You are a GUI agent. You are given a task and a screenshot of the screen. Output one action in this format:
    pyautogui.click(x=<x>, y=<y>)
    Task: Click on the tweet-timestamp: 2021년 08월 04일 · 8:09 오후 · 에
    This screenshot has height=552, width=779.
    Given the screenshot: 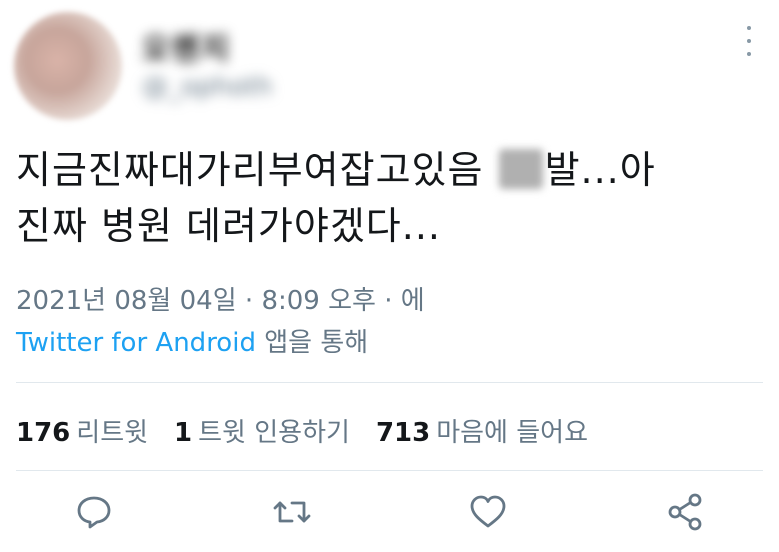 What is the action you would take?
    pyautogui.click(x=220, y=298)
    